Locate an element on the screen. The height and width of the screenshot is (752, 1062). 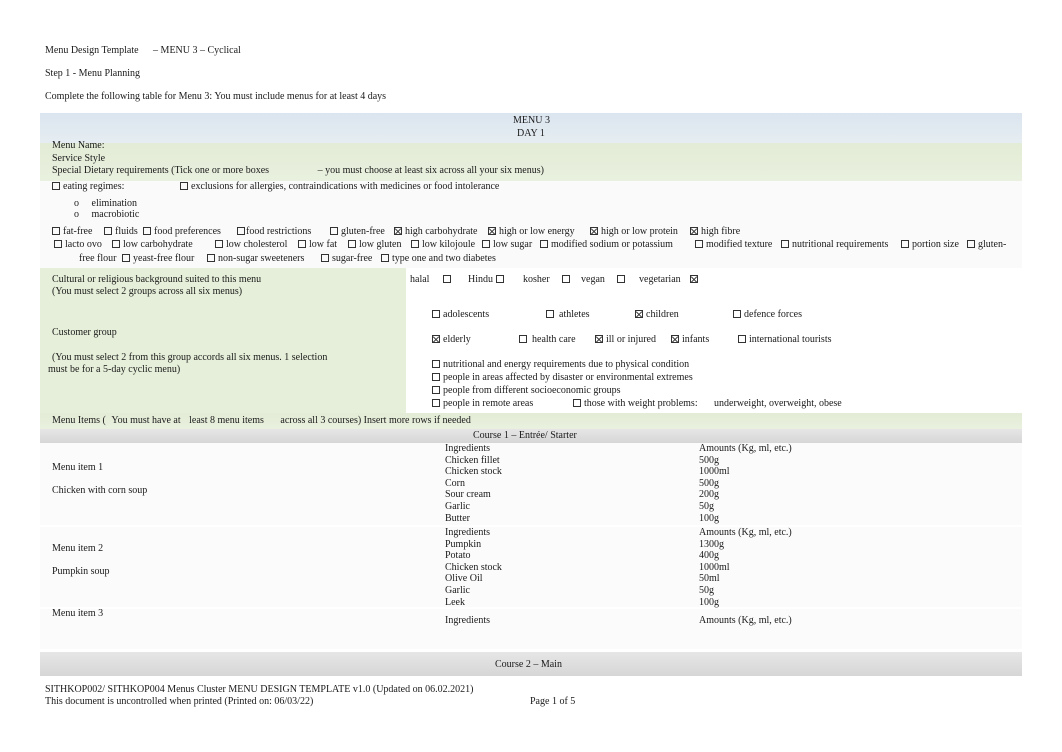
checkbox-elderly: elderly is located at coordinates (451, 340).